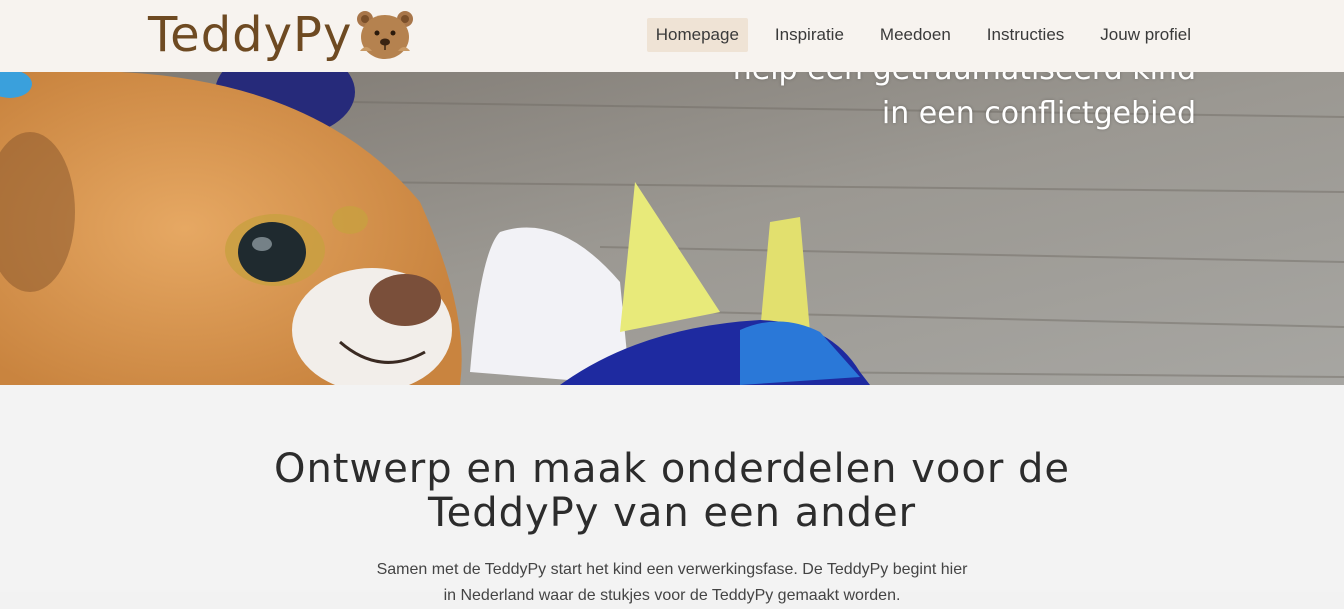 This screenshot has height=609, width=1344. What do you see at coordinates (697, 35) in the screenshot?
I see `nav-homepage: Homepage` at bounding box center [697, 35].